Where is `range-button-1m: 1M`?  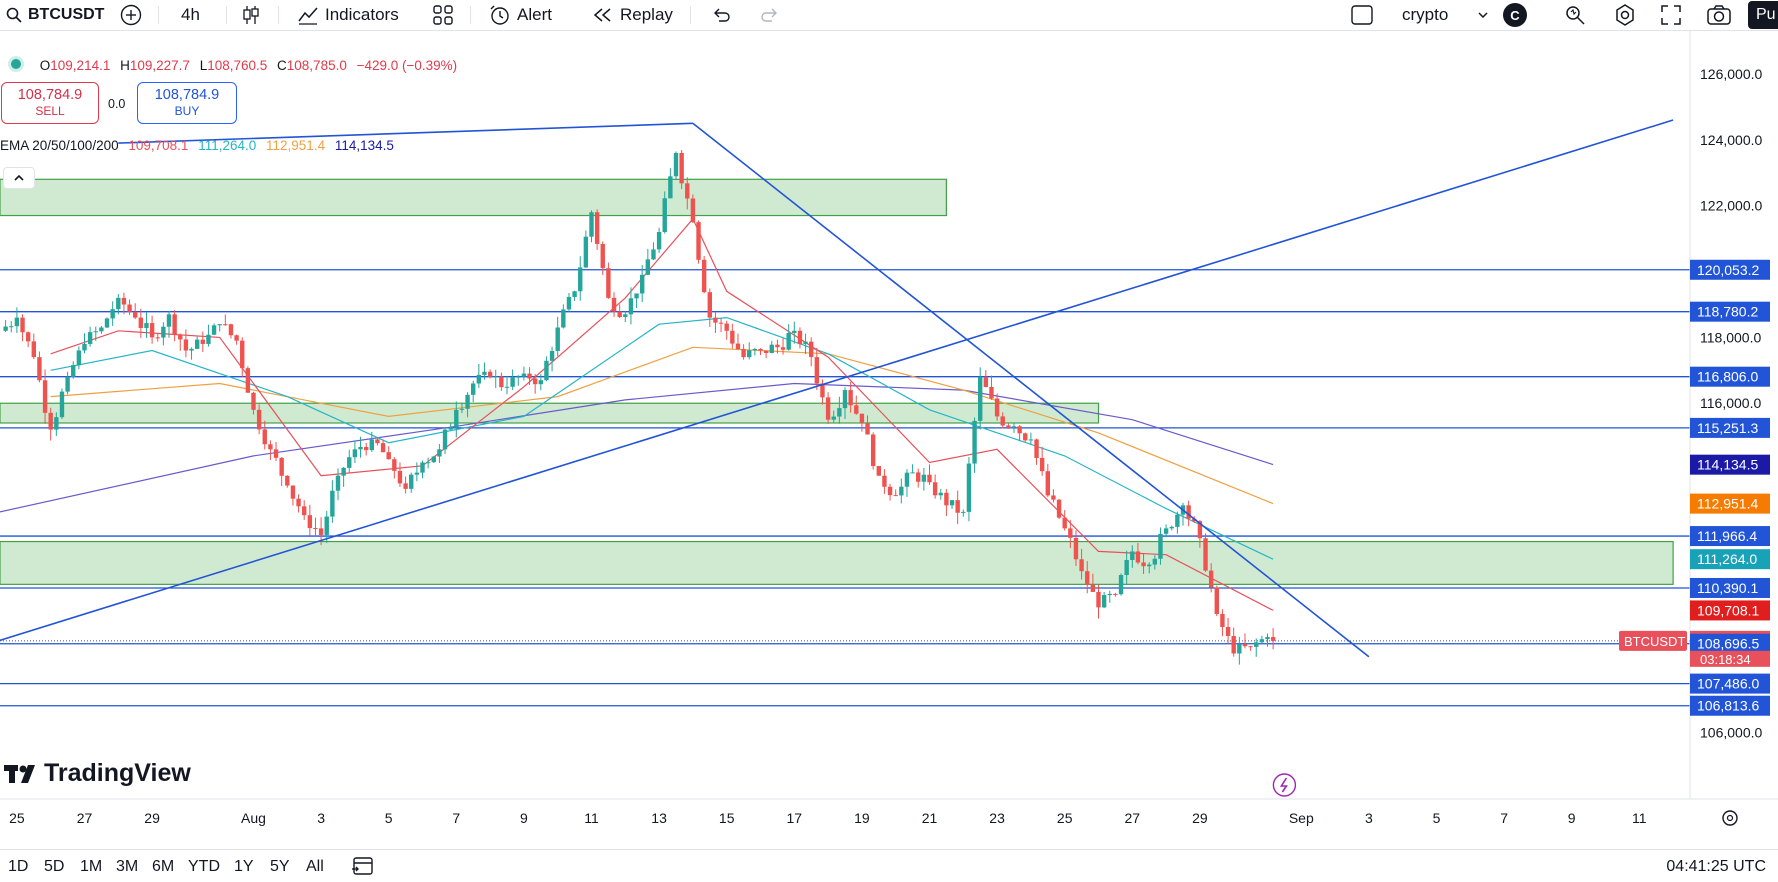
range-button-1m: 1M is located at coordinates (91, 867).